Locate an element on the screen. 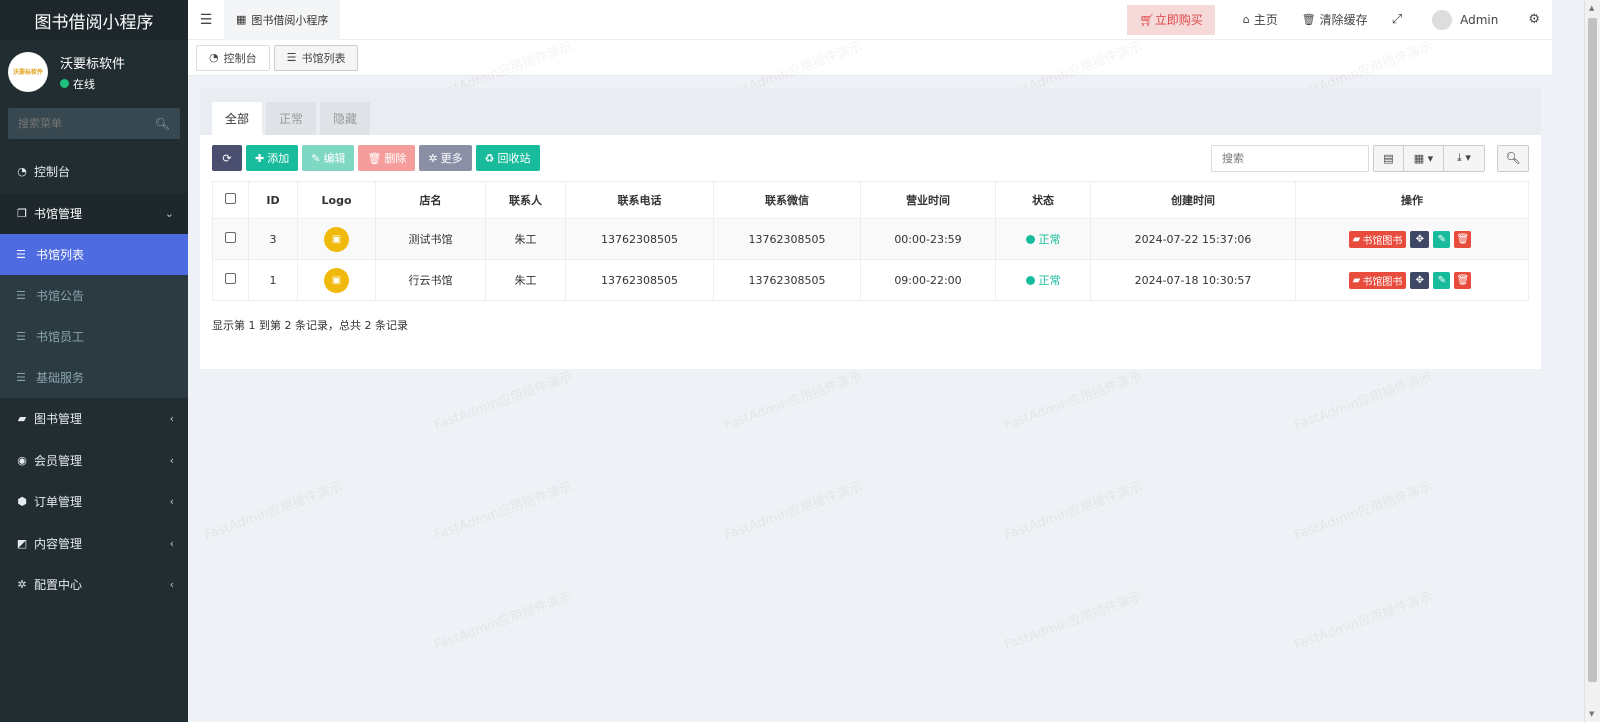 The width and height of the screenshot is (1600, 722). tab-hidden: 隐藏 is located at coordinates (345, 118).